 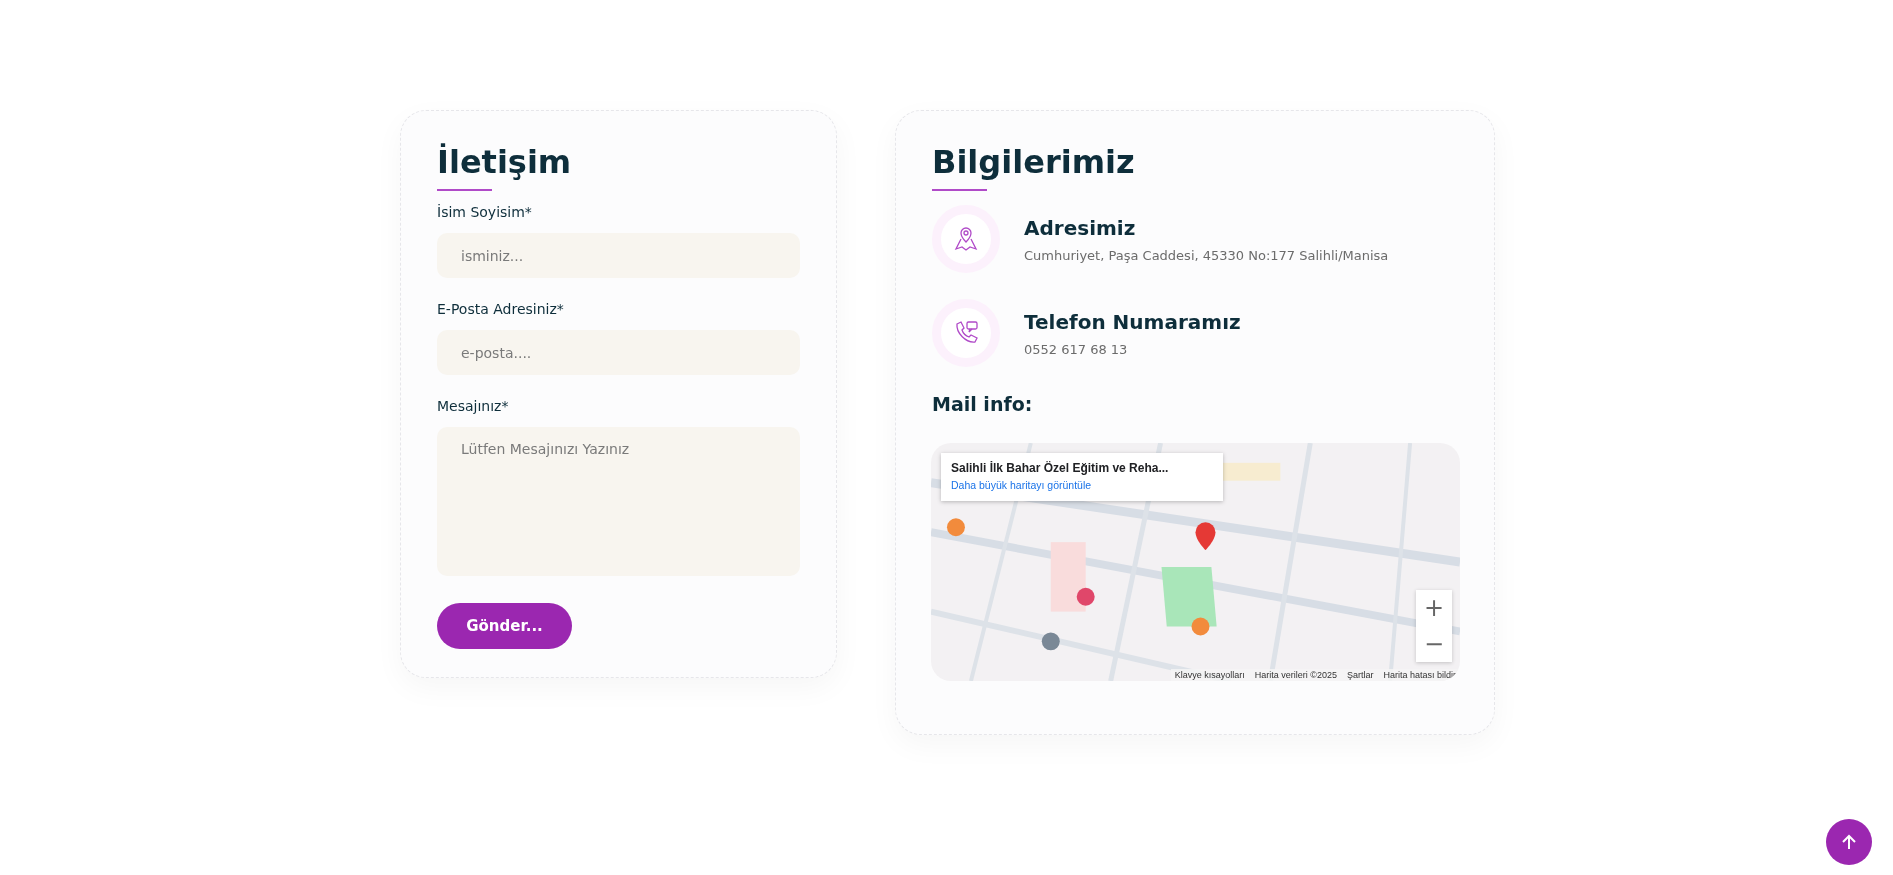 What do you see at coordinates (501, 309) in the screenshot?
I see `field-label: E-Posta Adresiniz*` at bounding box center [501, 309].